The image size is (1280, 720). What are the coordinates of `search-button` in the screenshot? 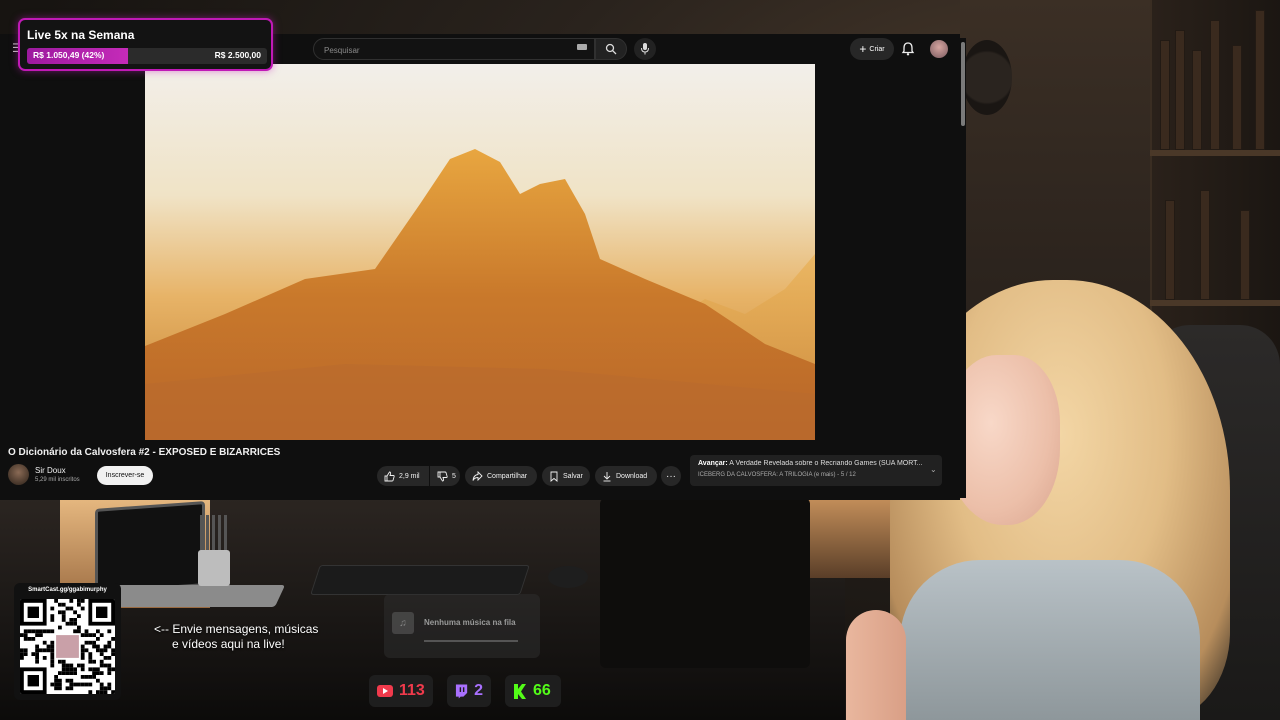 It's located at (611, 49).